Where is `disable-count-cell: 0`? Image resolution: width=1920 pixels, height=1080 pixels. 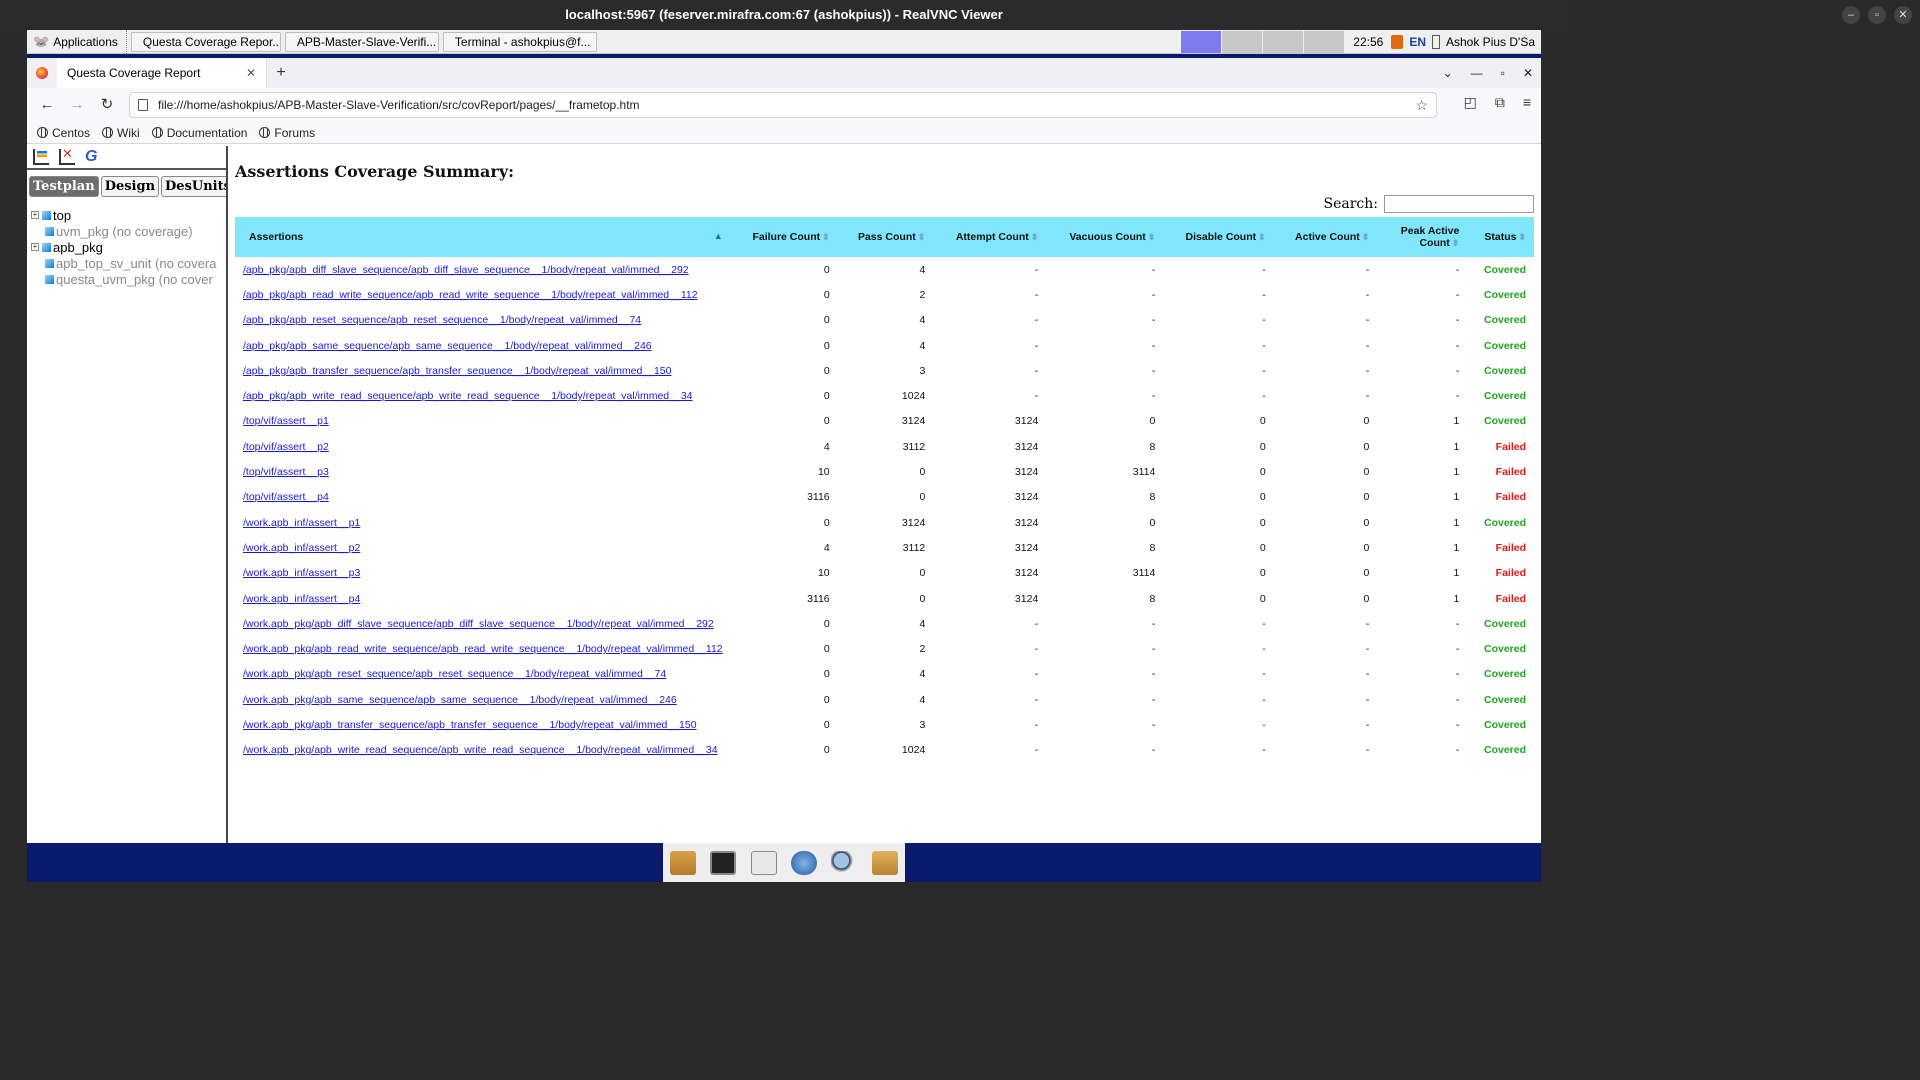 disable-count-cell: 0 is located at coordinates (1262, 573).